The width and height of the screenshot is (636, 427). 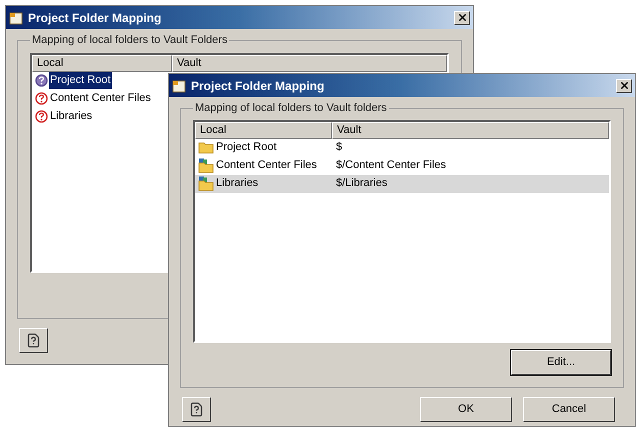 I want to click on list-row: Libraries $/Libraries, so click(x=402, y=183).